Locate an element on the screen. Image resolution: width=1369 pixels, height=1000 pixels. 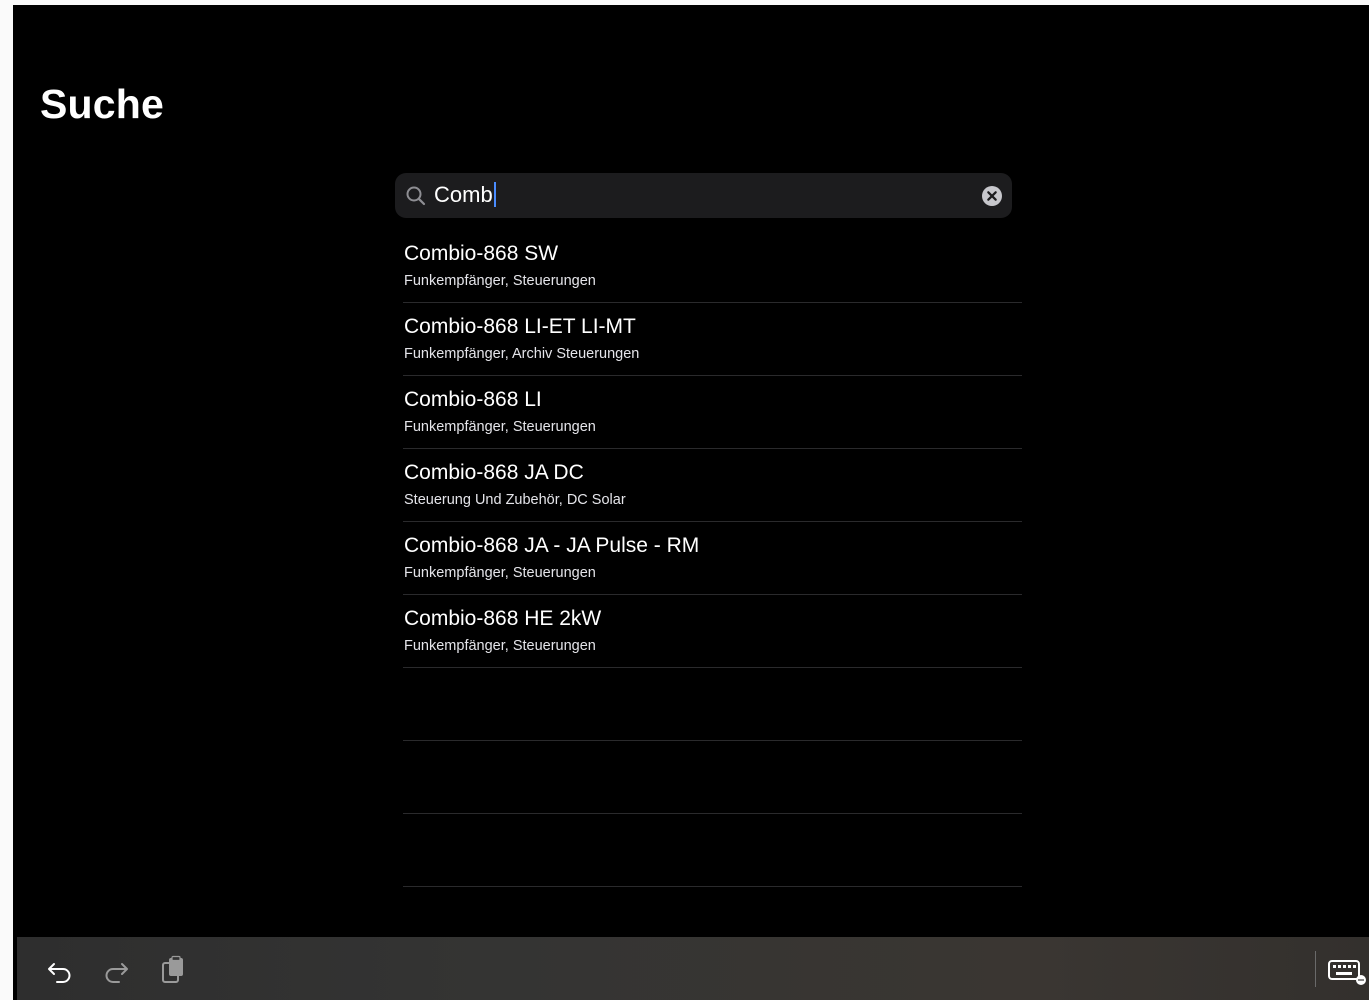
keyboard-icon is located at coordinates (1347, 970).